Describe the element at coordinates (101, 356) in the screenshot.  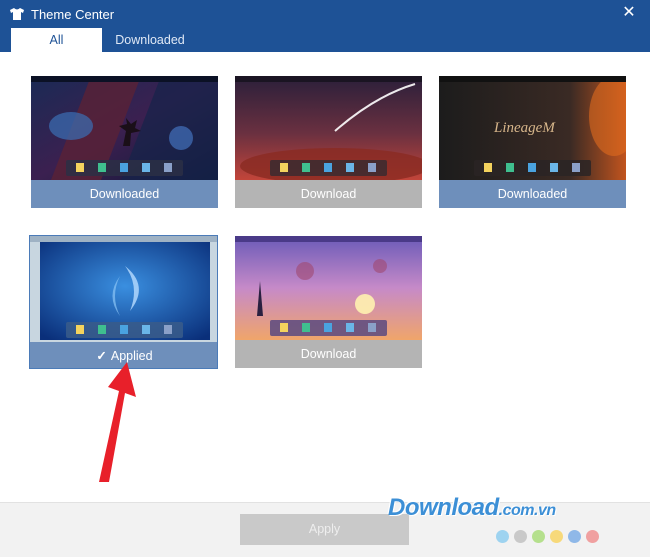
I see `checkmark-icon: ✓` at that location.